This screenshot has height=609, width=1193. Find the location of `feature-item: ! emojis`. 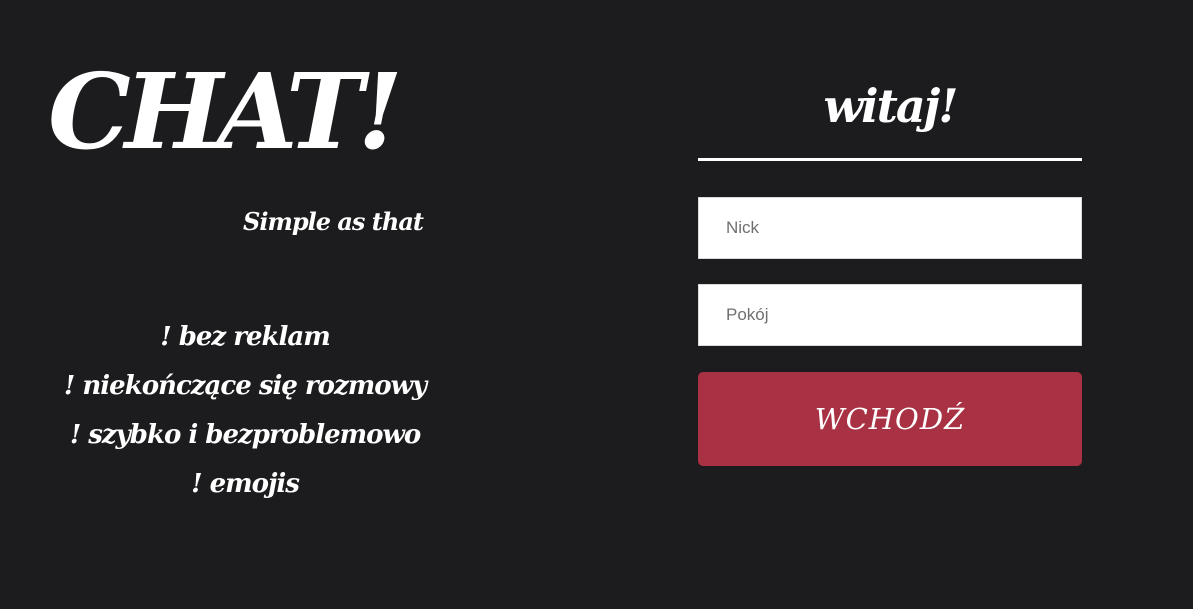

feature-item: ! emojis is located at coordinates (245, 484).